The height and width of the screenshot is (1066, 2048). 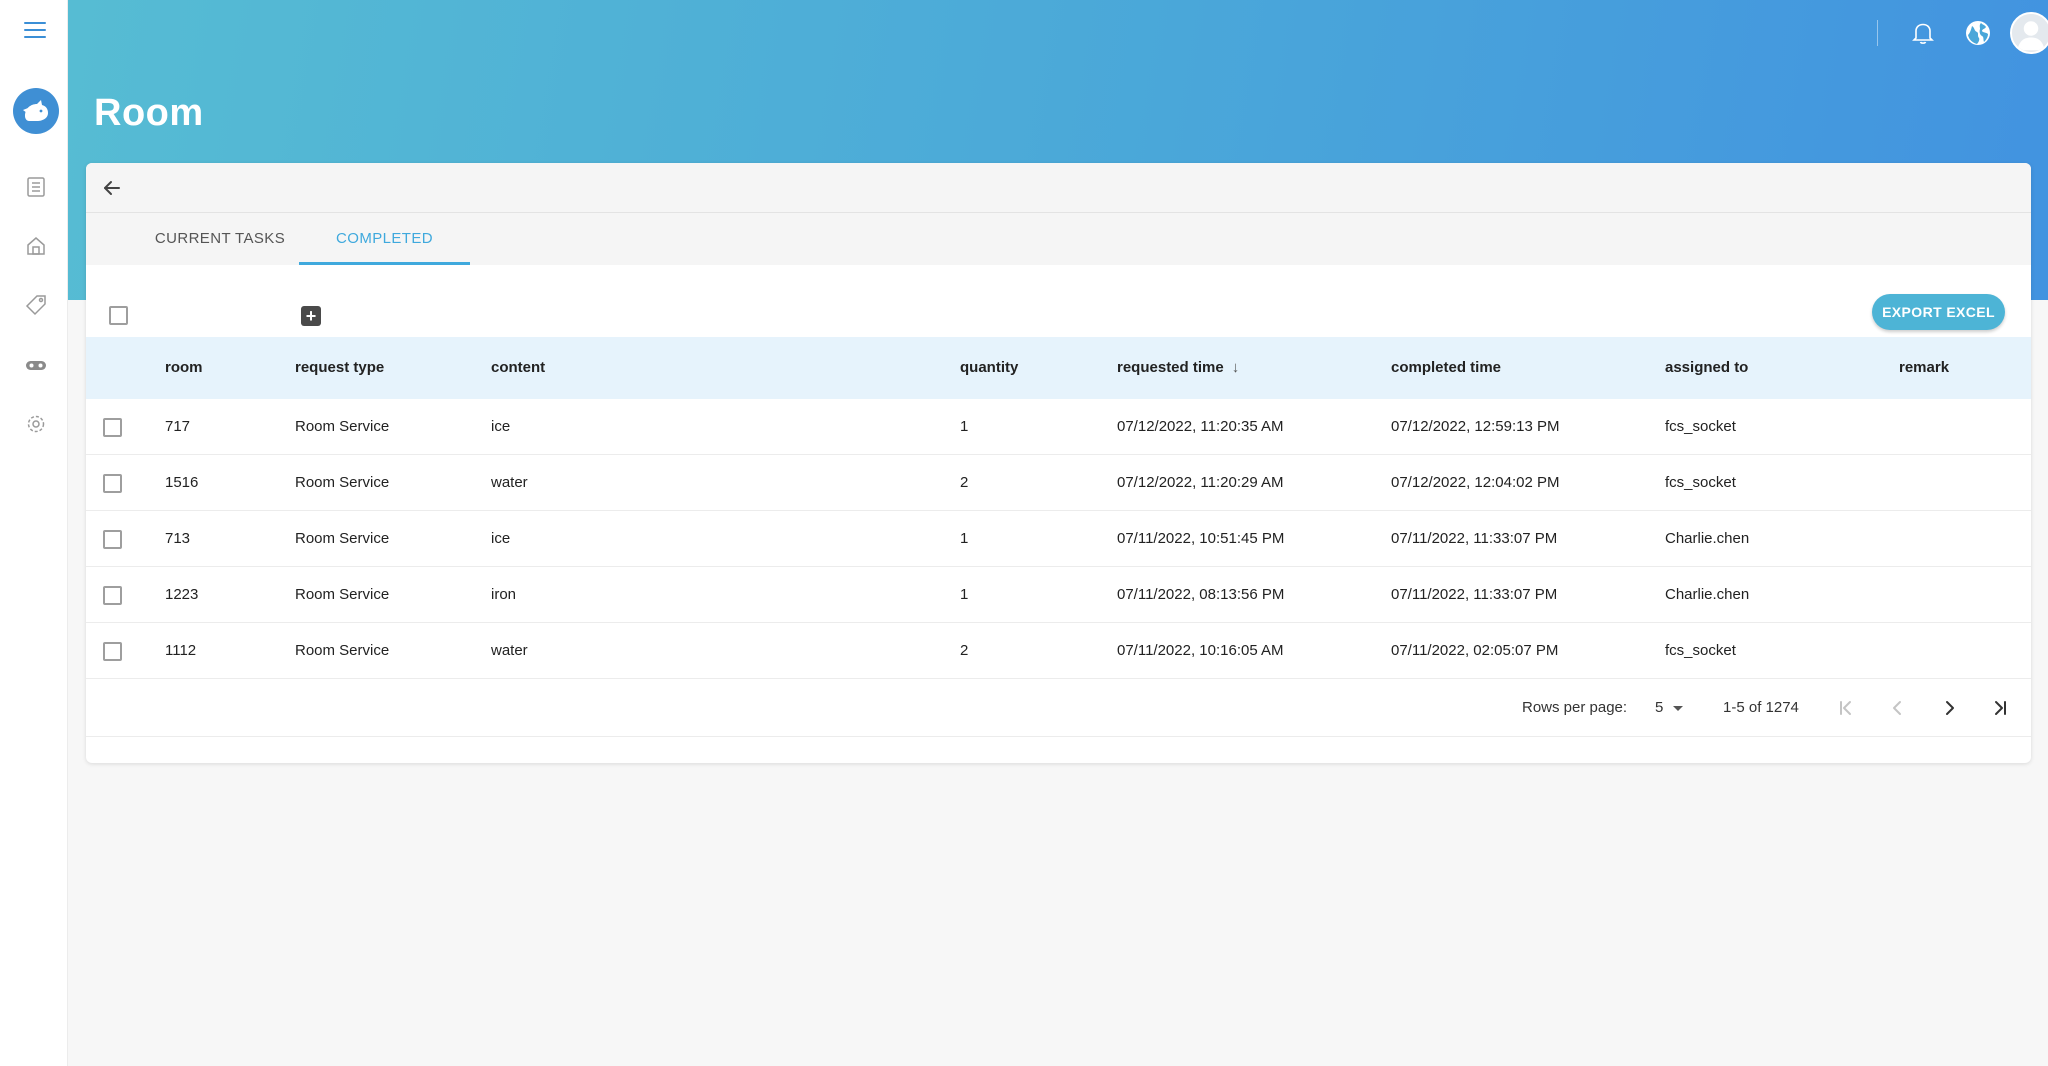 What do you see at coordinates (36, 365) in the screenshot?
I see `gamepad-icon` at bounding box center [36, 365].